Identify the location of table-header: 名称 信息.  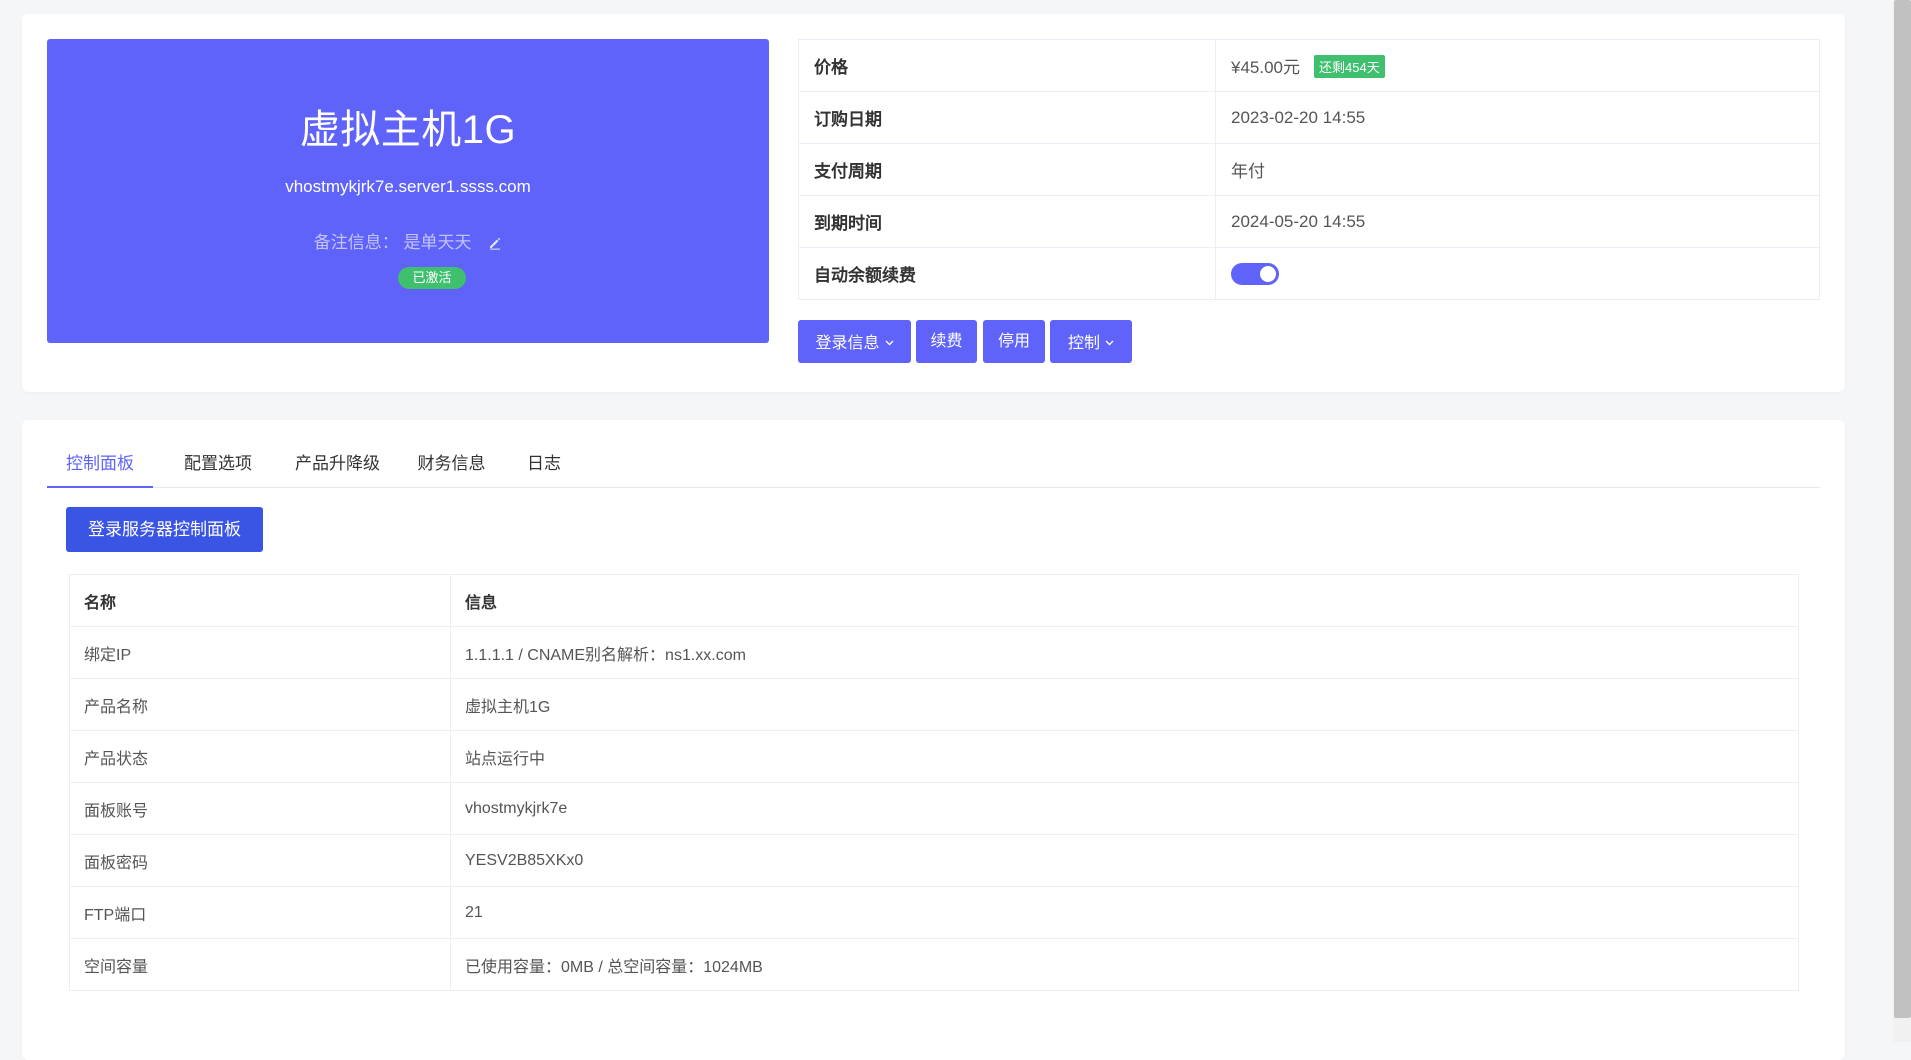
(934, 600).